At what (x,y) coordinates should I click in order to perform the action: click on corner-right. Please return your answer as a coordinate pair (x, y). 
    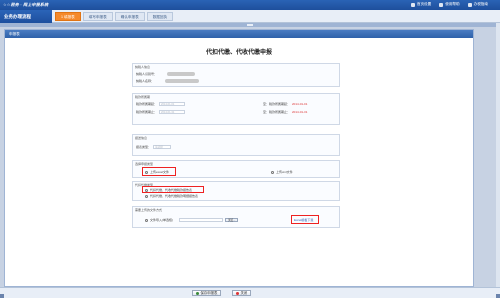
    Looking at the image, I should click on (498, 296).